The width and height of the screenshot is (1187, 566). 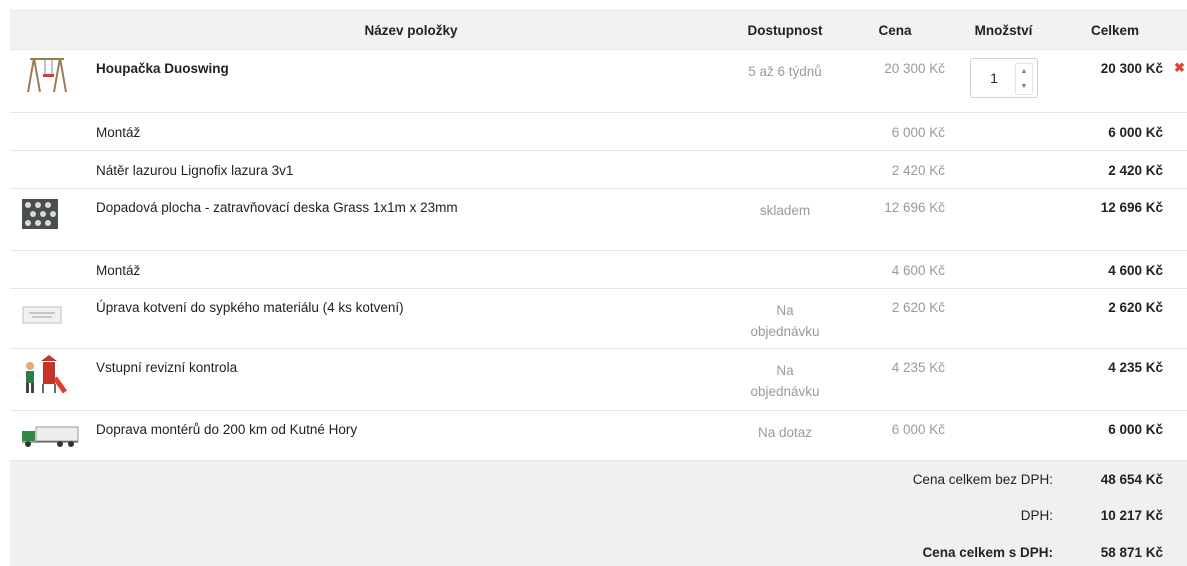 What do you see at coordinates (918, 170) in the screenshot?
I see `item-price: 2 420 Kč` at bounding box center [918, 170].